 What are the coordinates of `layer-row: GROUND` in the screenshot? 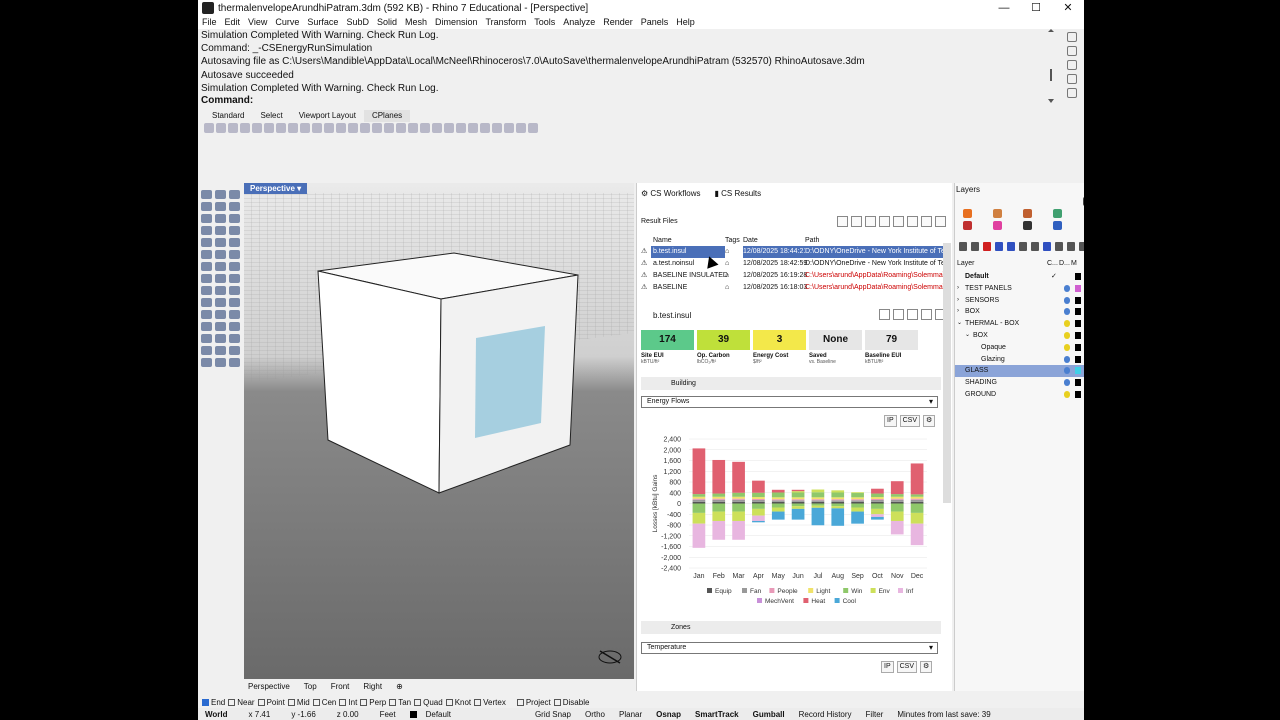 It's located at (1019, 395).